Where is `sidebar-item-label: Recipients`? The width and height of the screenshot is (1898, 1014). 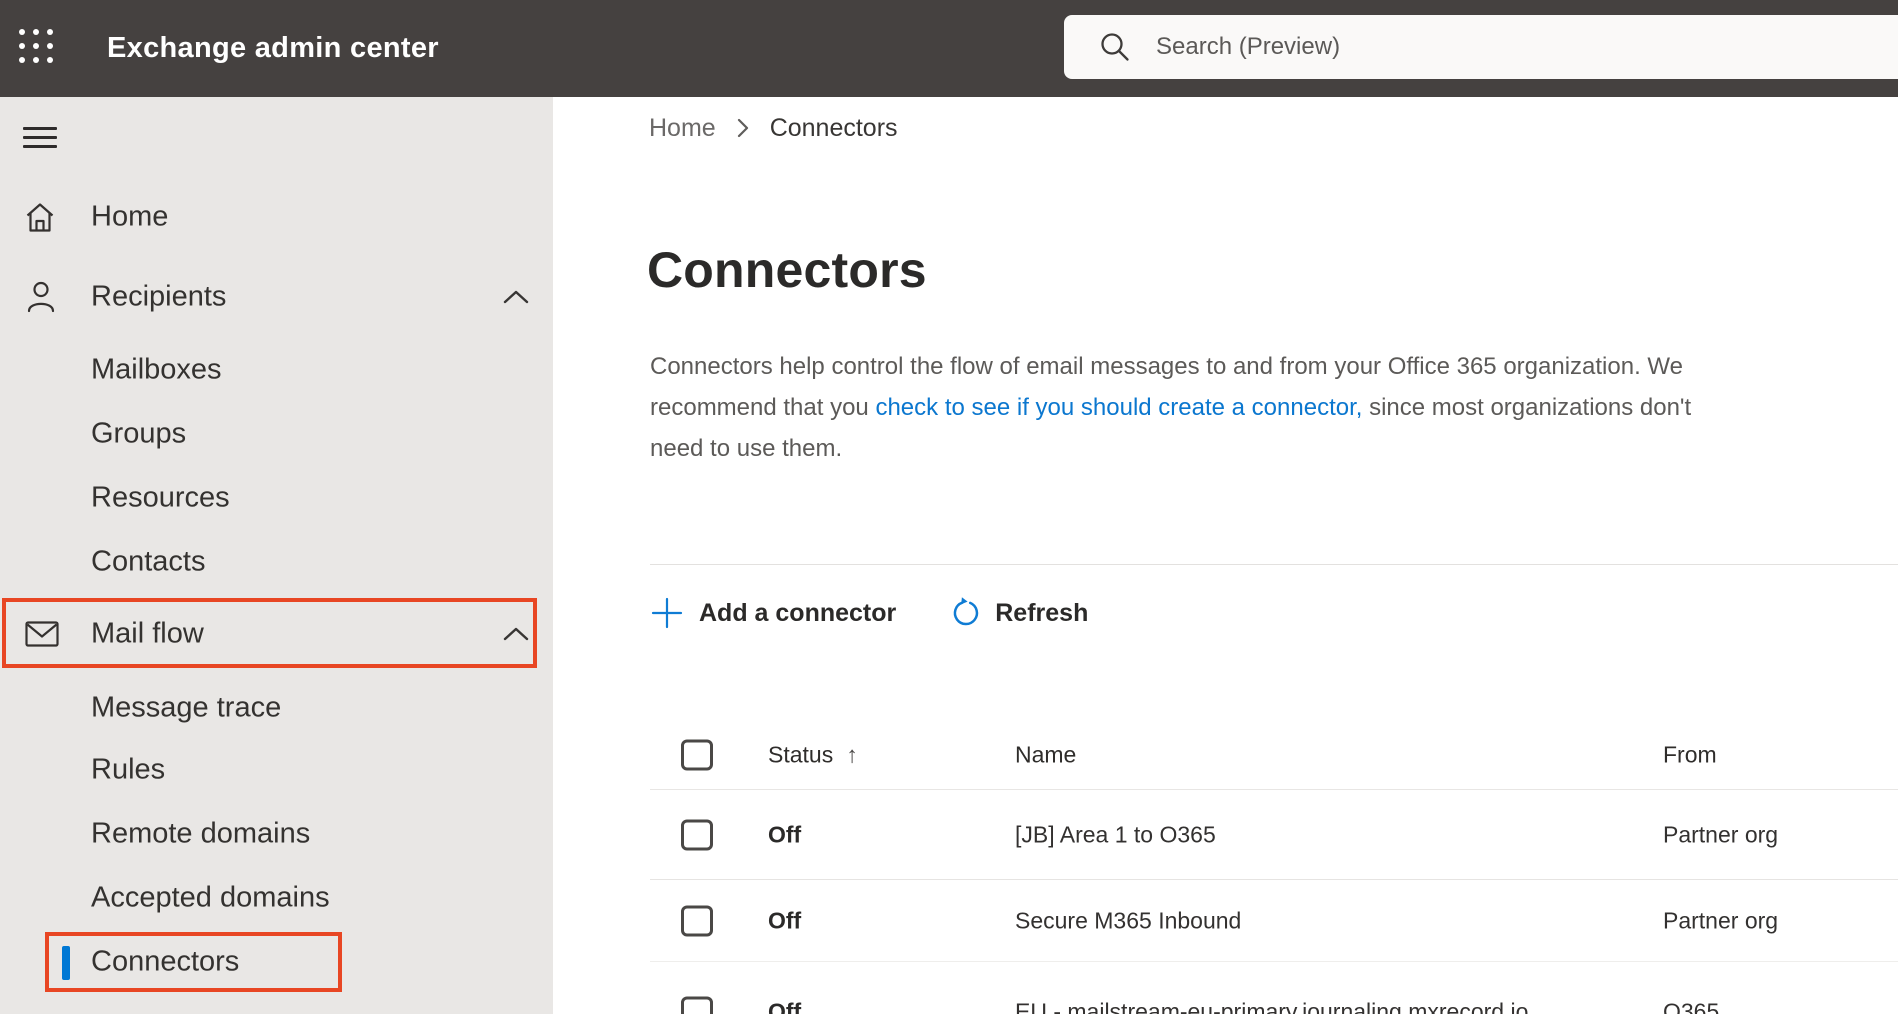 sidebar-item-label: Recipients is located at coordinates (159, 296).